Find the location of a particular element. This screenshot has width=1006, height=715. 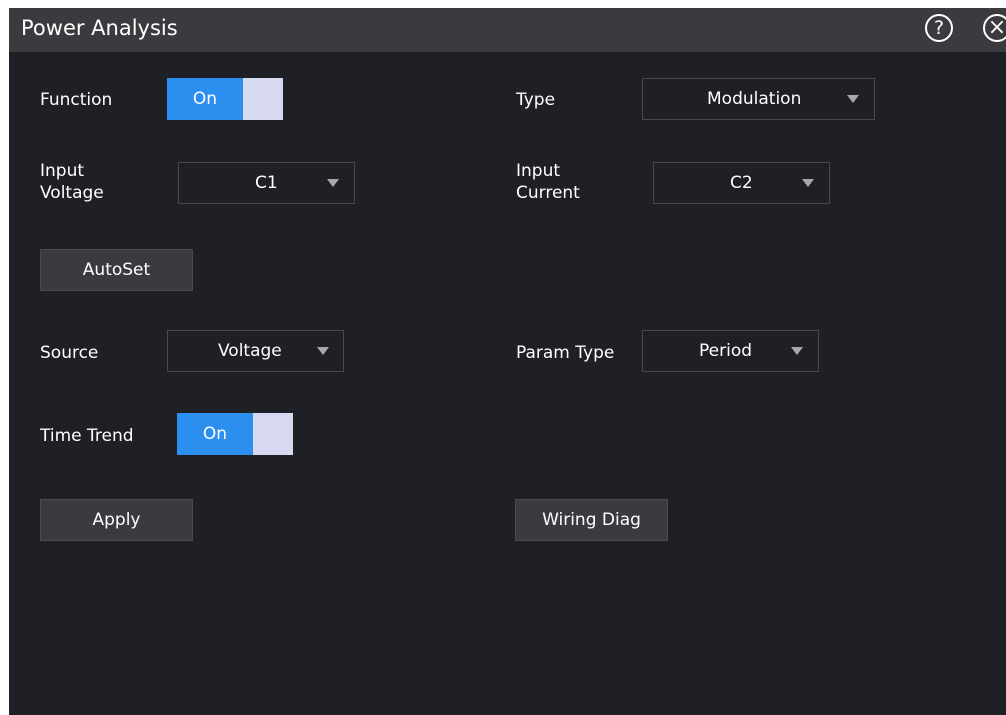

type-label: Type is located at coordinates (536, 100).